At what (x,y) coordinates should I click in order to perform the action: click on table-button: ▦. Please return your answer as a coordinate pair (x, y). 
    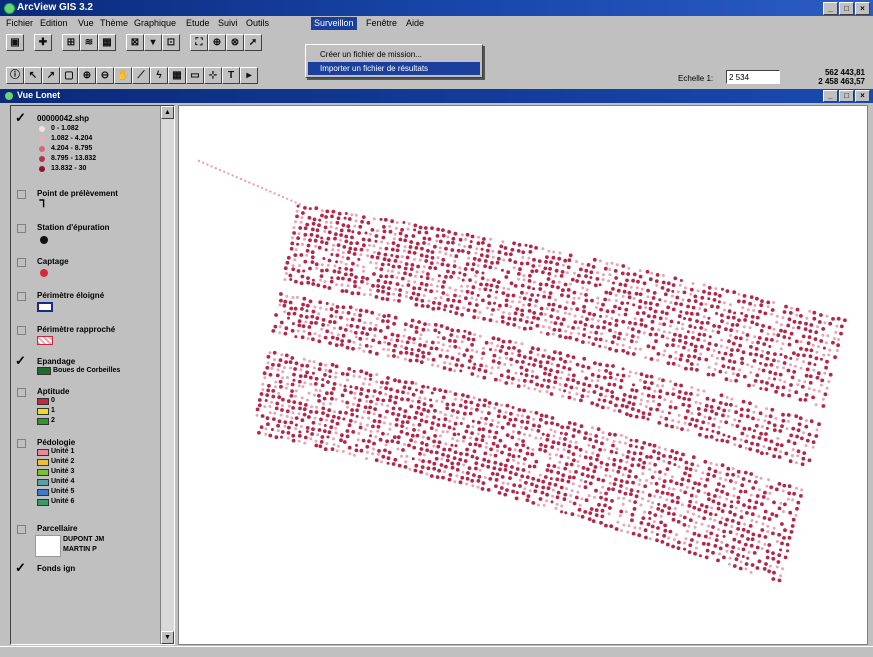
    Looking at the image, I should click on (107, 42).